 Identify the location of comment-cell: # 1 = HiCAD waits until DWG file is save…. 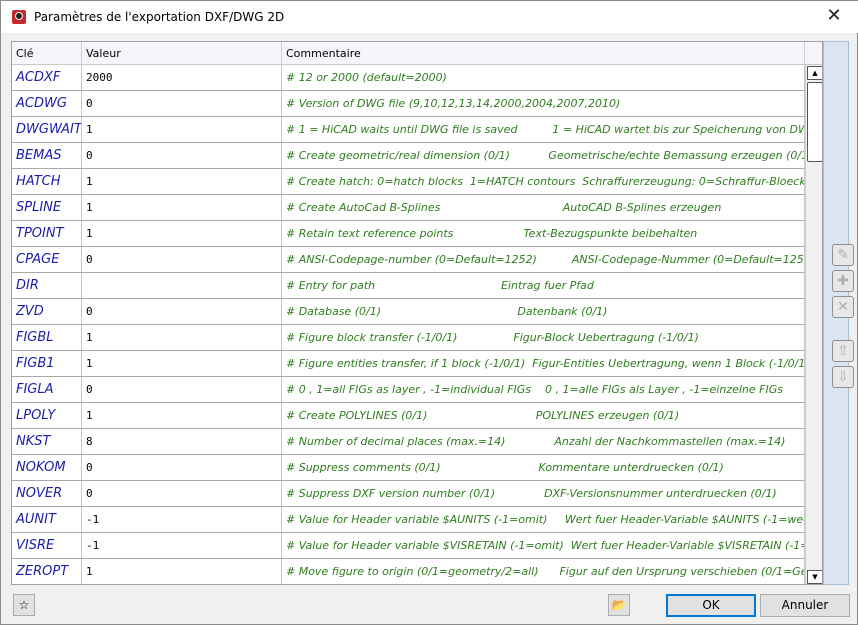
(543, 129).